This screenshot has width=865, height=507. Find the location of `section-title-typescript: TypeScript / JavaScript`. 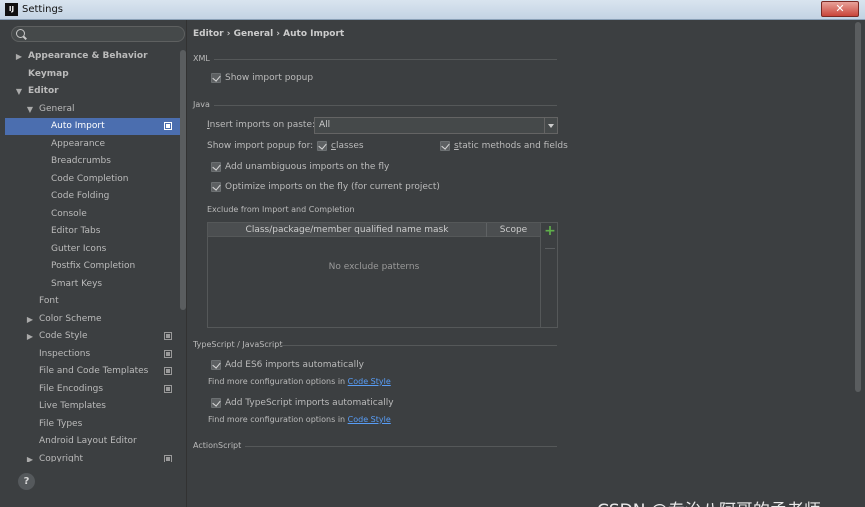

section-title-typescript: TypeScript / JavaScript is located at coordinates (238, 344).